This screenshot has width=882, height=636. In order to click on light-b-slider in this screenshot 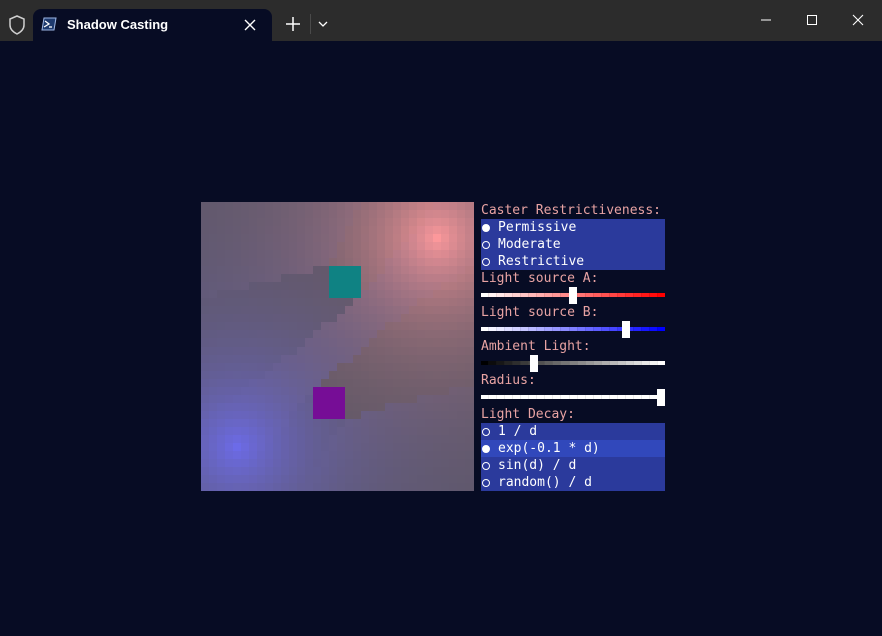, I will do `click(573, 329)`.